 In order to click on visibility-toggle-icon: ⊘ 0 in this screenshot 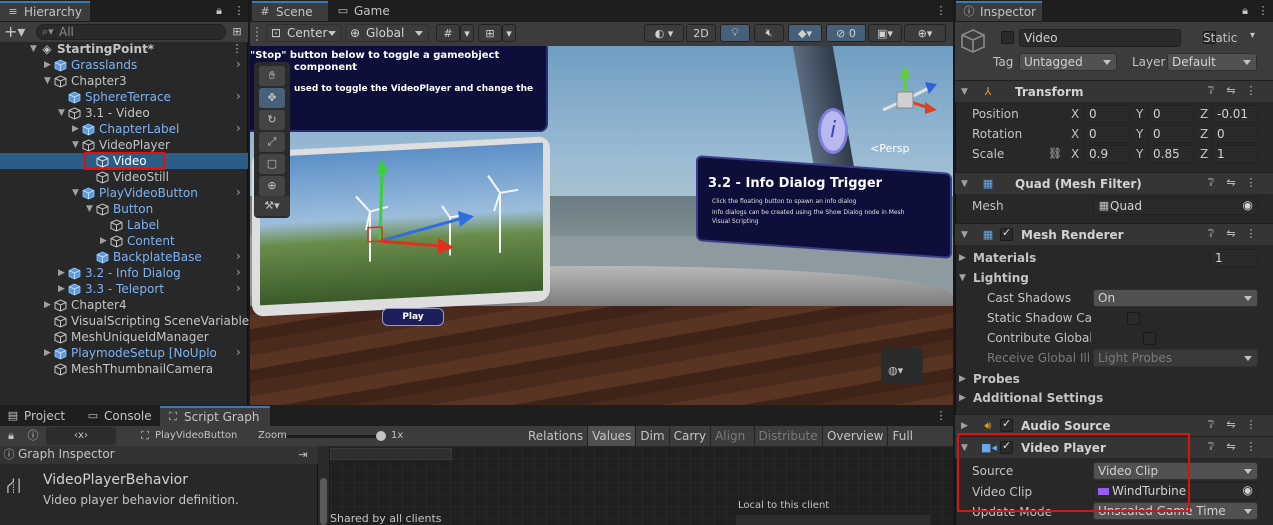, I will do `click(846, 33)`.